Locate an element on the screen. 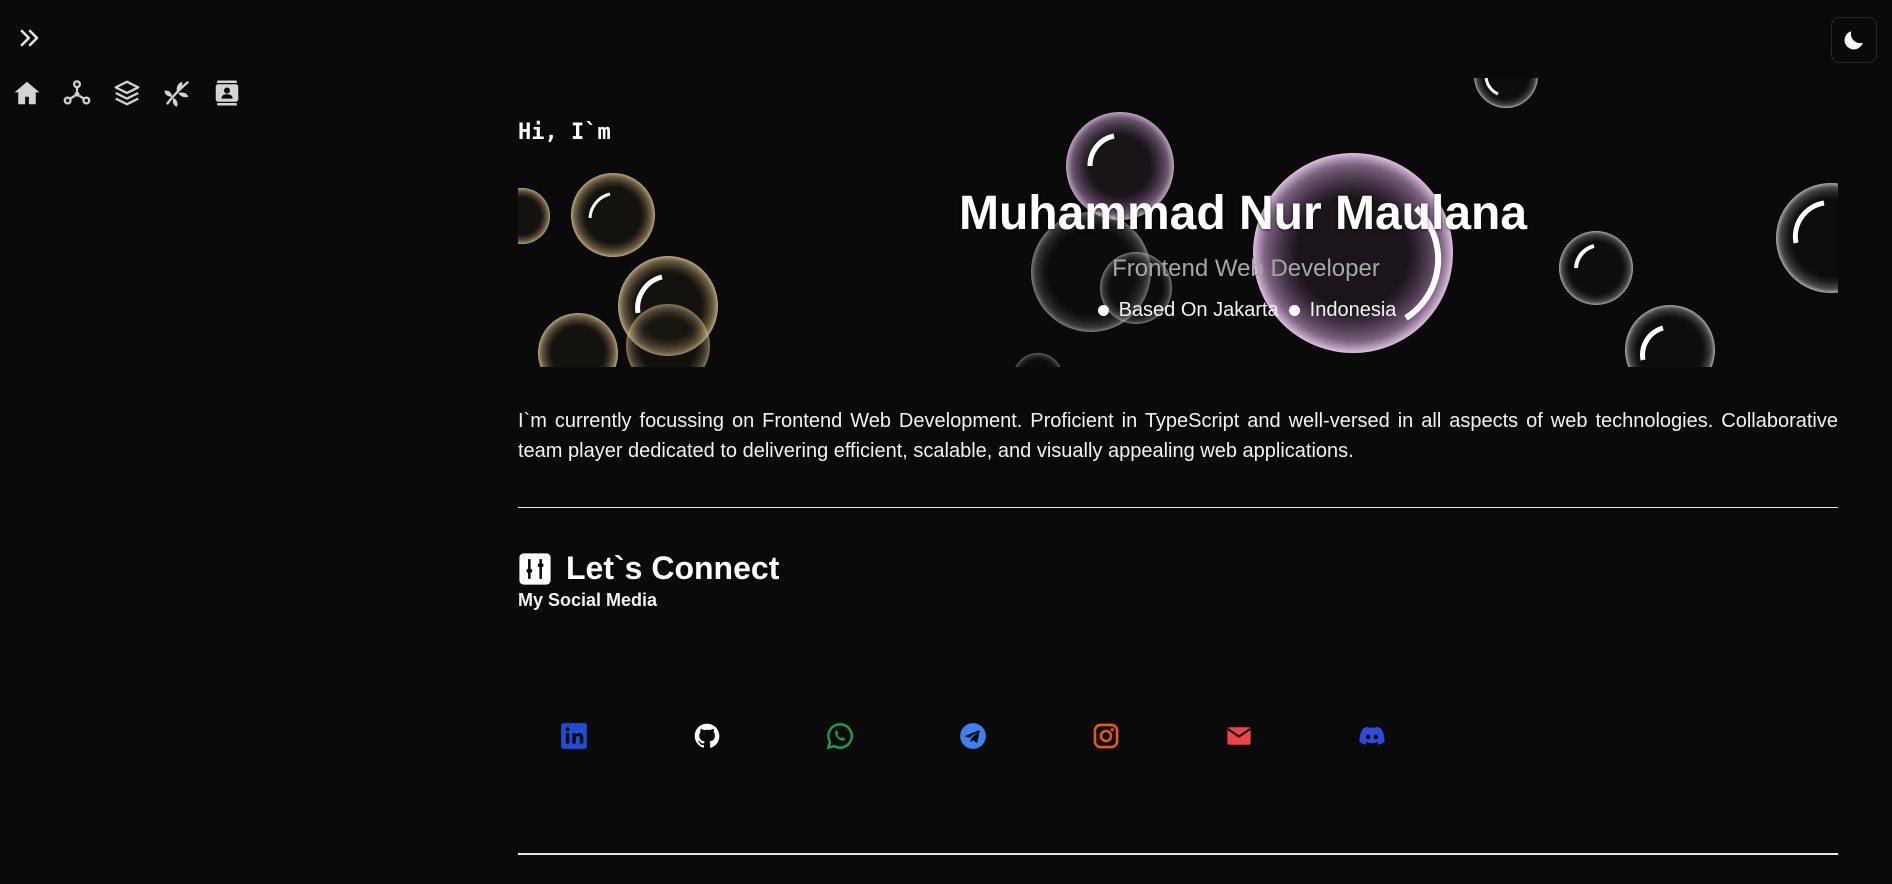 The width and height of the screenshot is (1892, 884). nav-item-home is located at coordinates (27, 93).